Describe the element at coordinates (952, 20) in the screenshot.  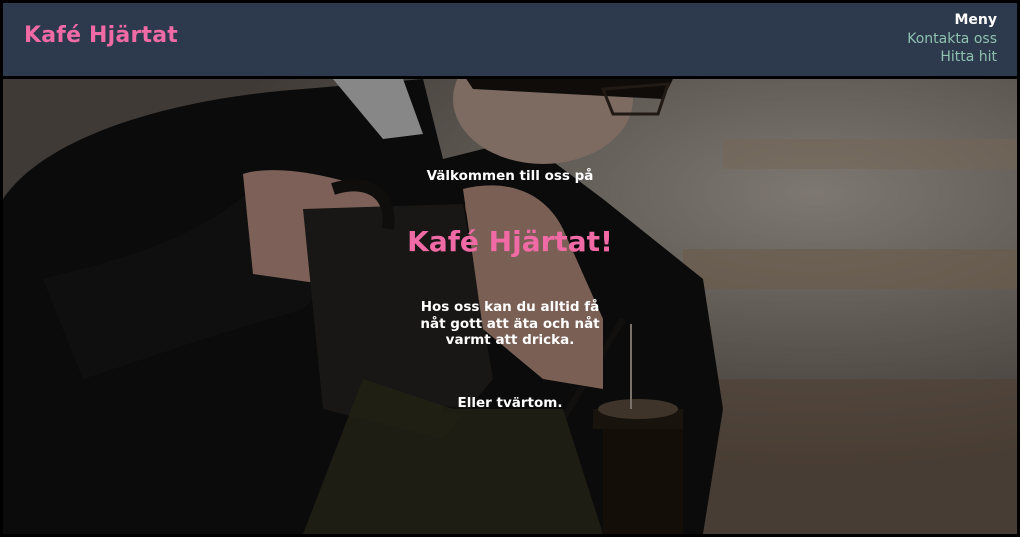
I see `nav-title-meny: Meny` at that location.